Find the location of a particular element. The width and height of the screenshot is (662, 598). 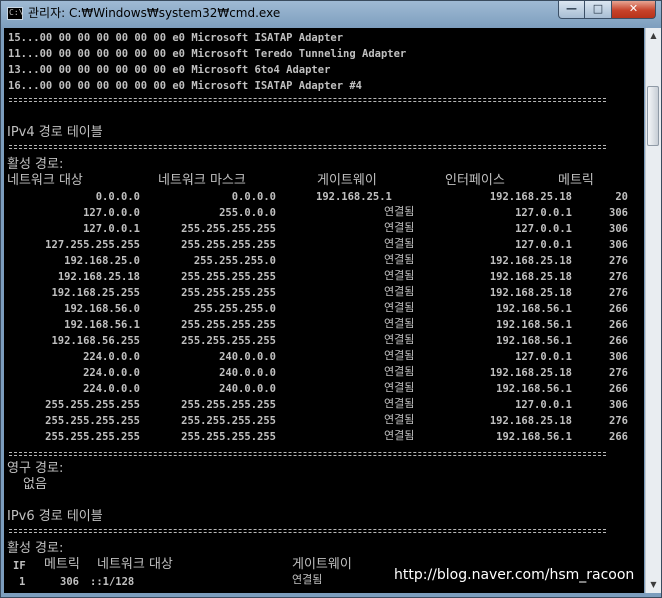

route-destination: 192.168.25.0 is located at coordinates (102, 261).